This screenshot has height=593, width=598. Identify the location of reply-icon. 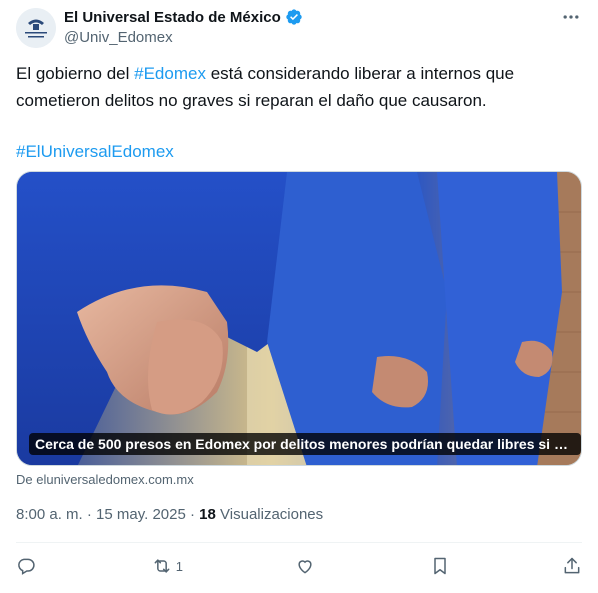
(26, 566).